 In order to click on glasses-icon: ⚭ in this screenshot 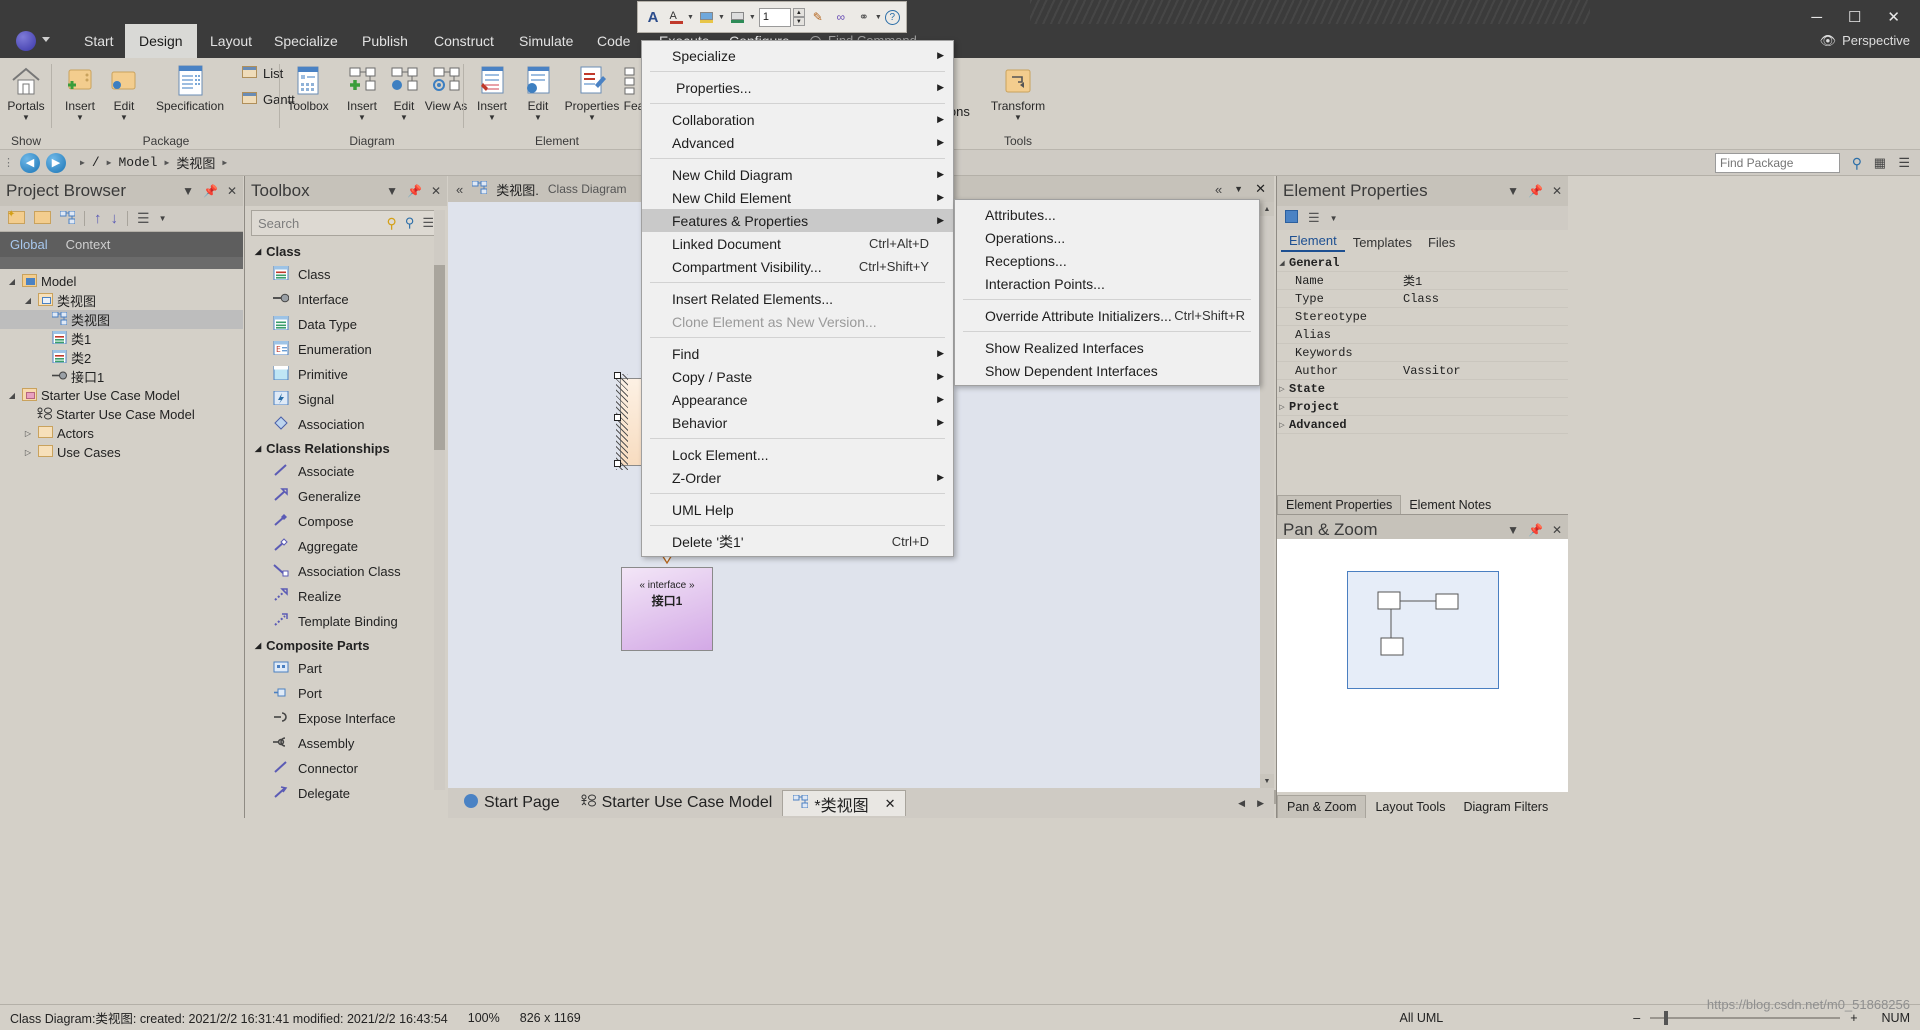, I will do `click(864, 17)`.